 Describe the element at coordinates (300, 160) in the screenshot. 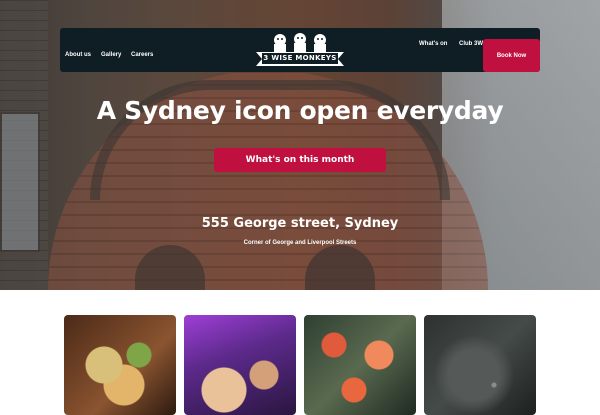

I see `whats-on-button: What's on this month` at that location.